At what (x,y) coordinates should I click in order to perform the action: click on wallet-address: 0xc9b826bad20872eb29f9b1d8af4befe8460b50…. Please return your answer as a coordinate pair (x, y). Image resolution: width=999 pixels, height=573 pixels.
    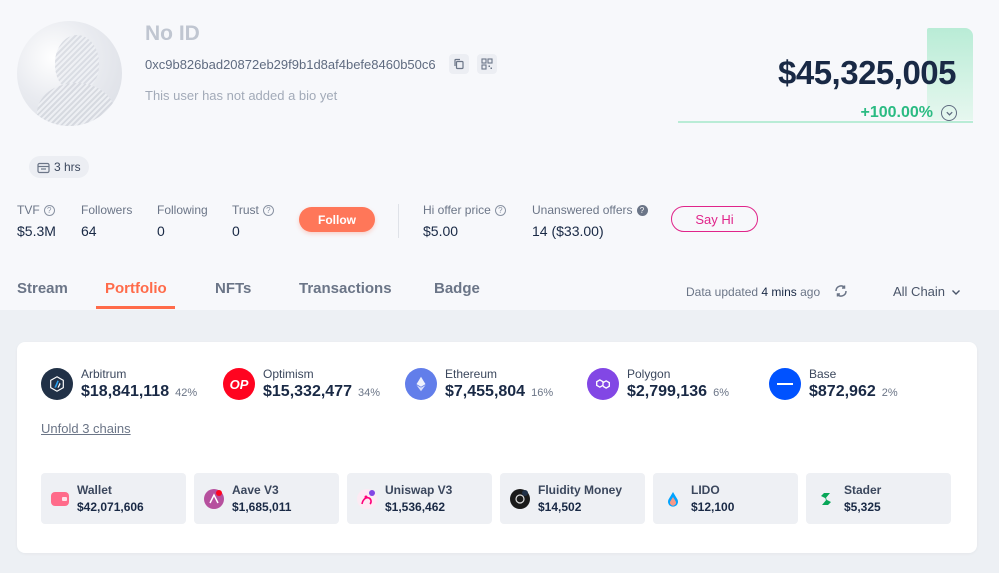
    Looking at the image, I should click on (290, 64).